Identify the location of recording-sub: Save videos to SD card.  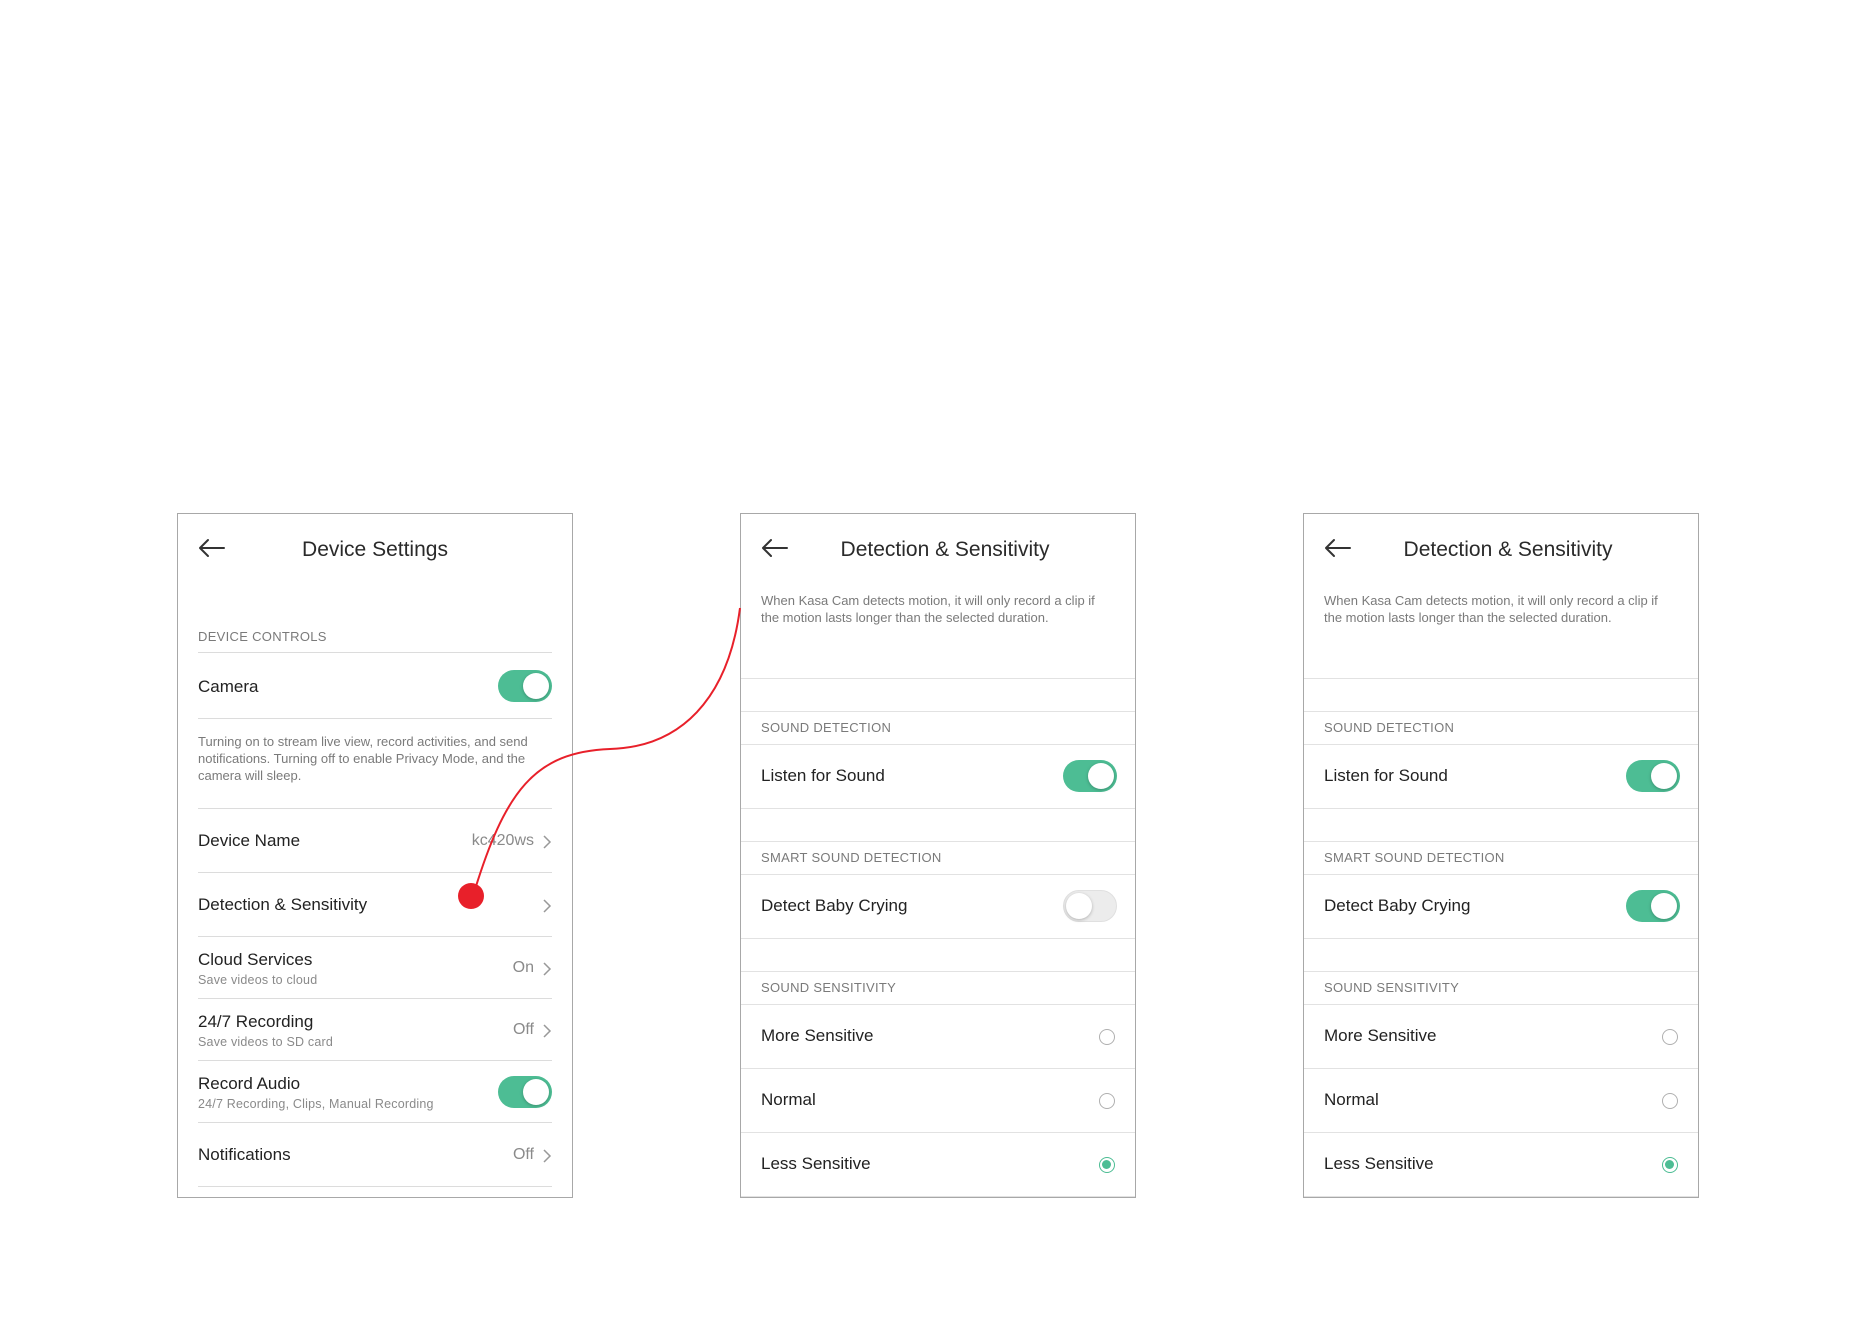
(266, 1042).